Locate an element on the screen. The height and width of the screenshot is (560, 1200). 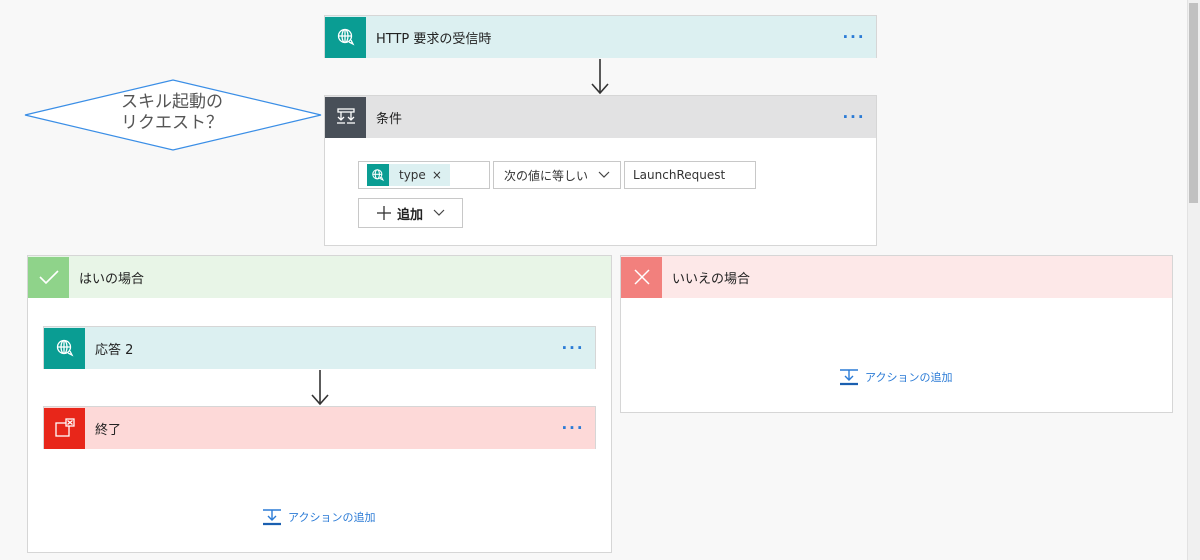
condition-title: 条件 is located at coordinates (389, 119).